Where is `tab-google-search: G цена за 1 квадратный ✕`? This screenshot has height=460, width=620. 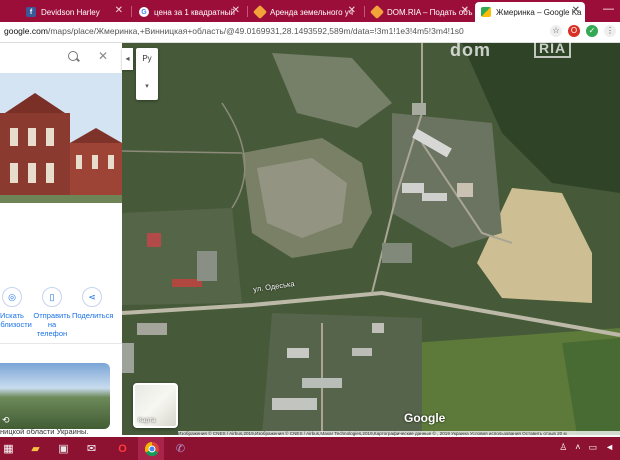 tab-google-search: G цена за 1 квадратный ✕ is located at coordinates (189, 12).